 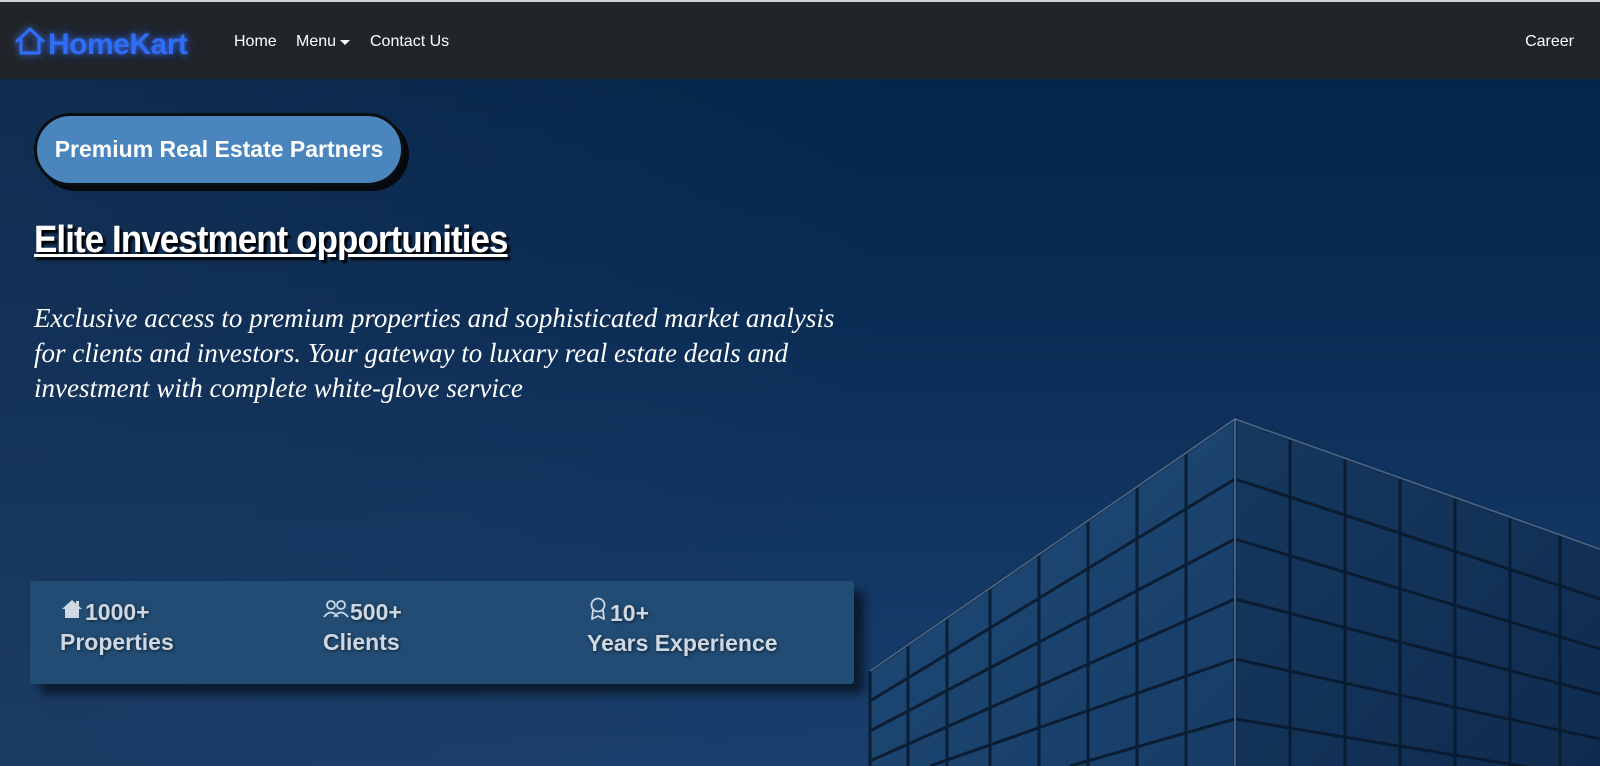 What do you see at coordinates (117, 612) in the screenshot?
I see `stat-value: 1000+` at bounding box center [117, 612].